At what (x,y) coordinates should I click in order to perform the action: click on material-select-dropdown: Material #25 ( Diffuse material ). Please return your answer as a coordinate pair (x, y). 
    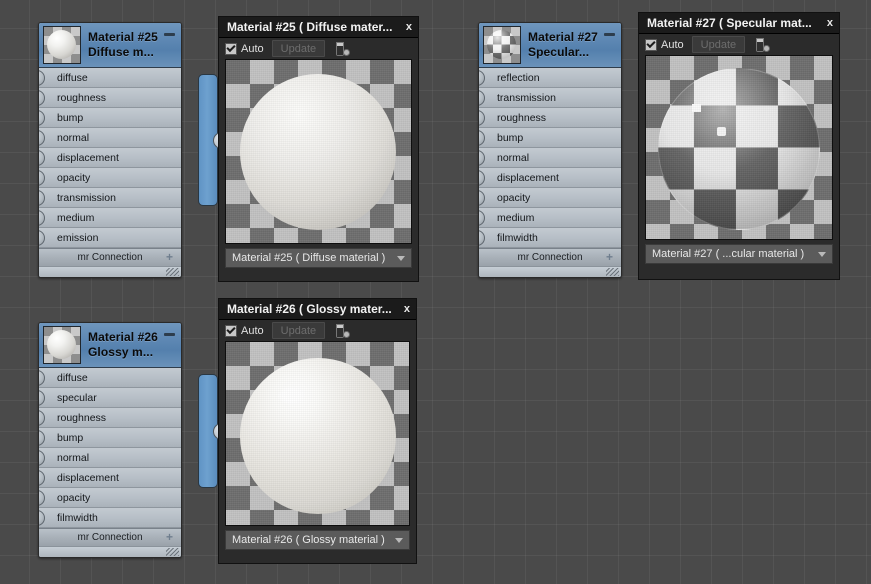
    Looking at the image, I should click on (318, 258).